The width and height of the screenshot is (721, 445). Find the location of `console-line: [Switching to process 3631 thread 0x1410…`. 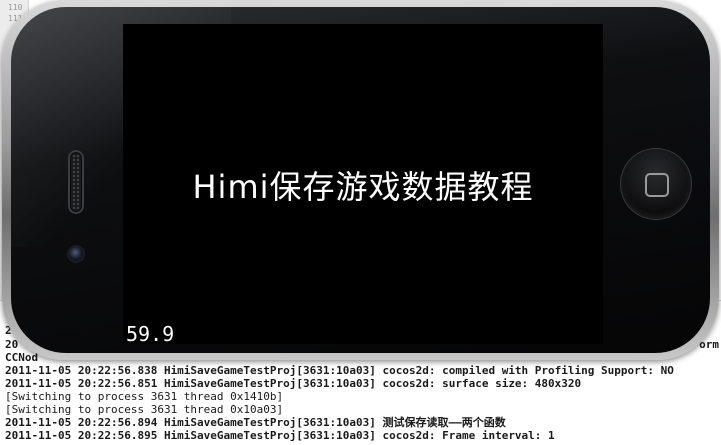

console-line: [Switching to process 3631 thread 0x1410… is located at coordinates (144, 396).